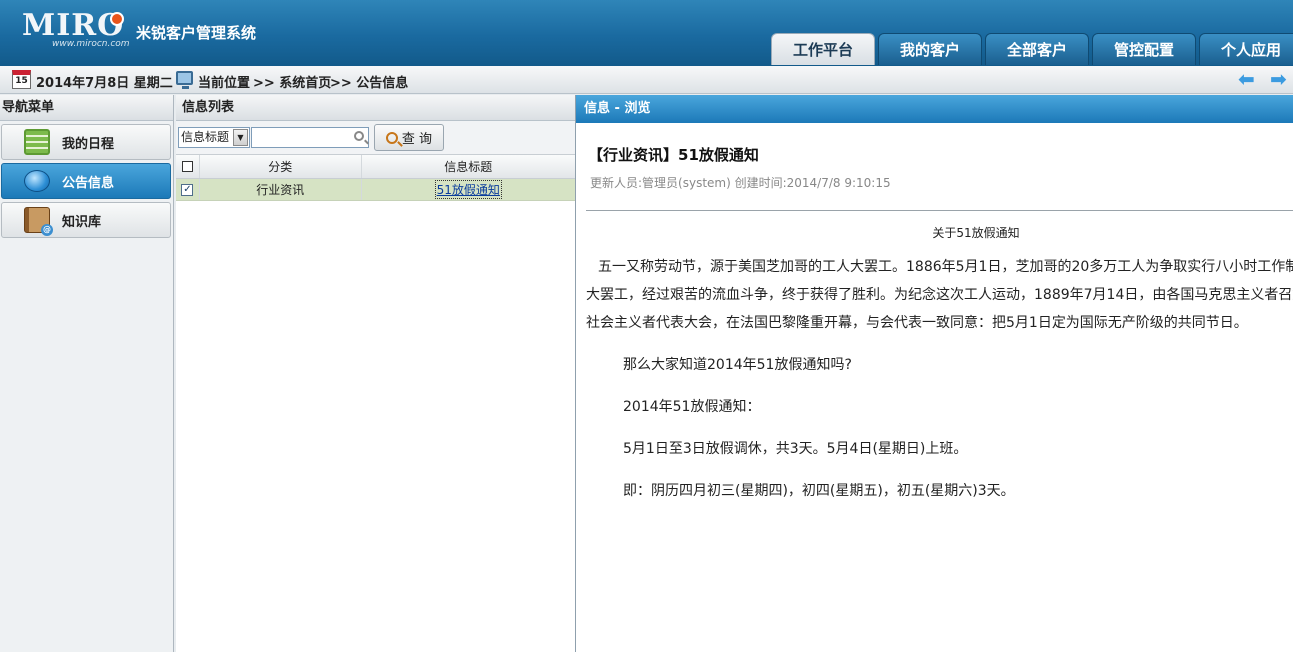 The image size is (1293, 652). I want to click on article-line: 即：阴历四月初三(星期四)，初四(星期五)，初五(星期六)3天。, so click(819, 491).